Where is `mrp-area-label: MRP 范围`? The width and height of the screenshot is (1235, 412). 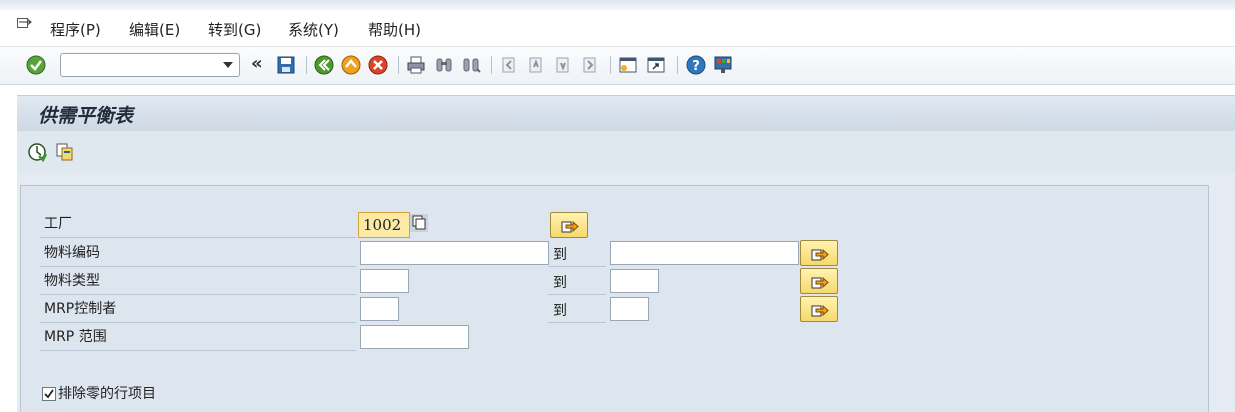
mrp-area-label: MRP 范围 is located at coordinates (75, 337).